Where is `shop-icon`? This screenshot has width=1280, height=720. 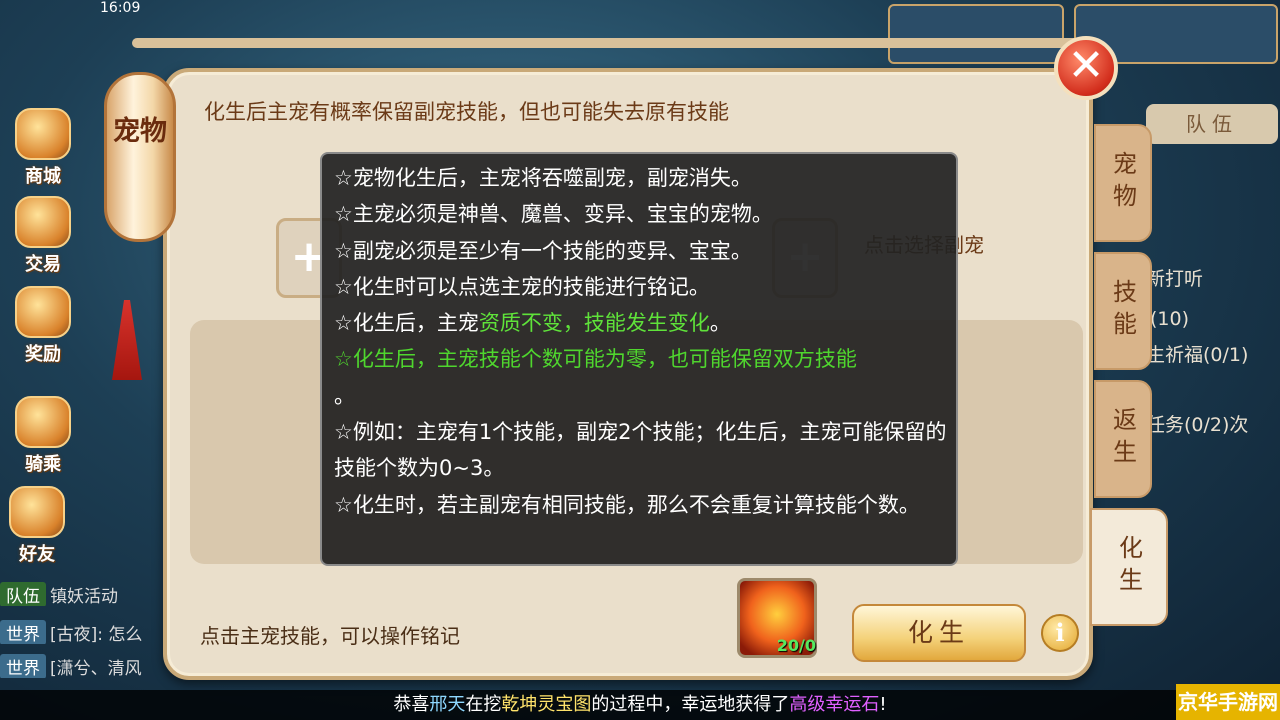
shop-icon is located at coordinates (43, 134).